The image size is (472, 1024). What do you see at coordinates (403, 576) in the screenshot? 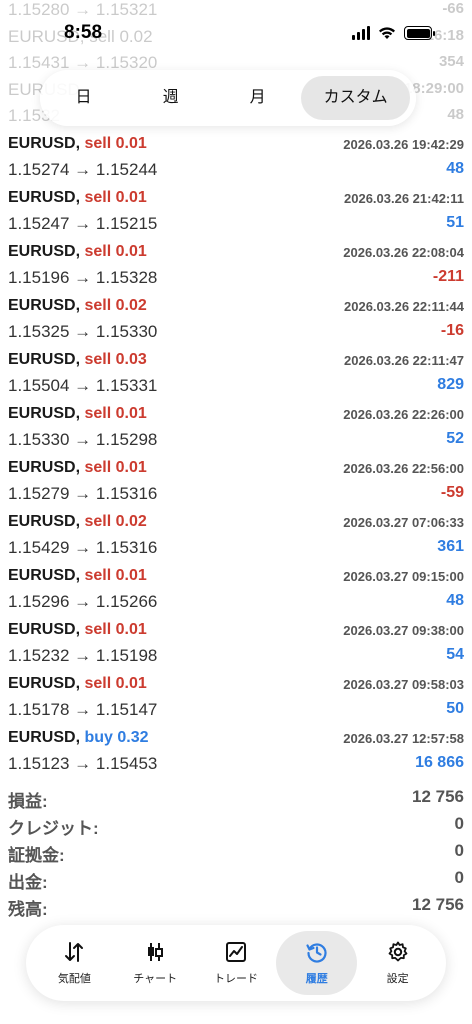
I see `trade-time: 2026.03.27 09:15:00` at bounding box center [403, 576].